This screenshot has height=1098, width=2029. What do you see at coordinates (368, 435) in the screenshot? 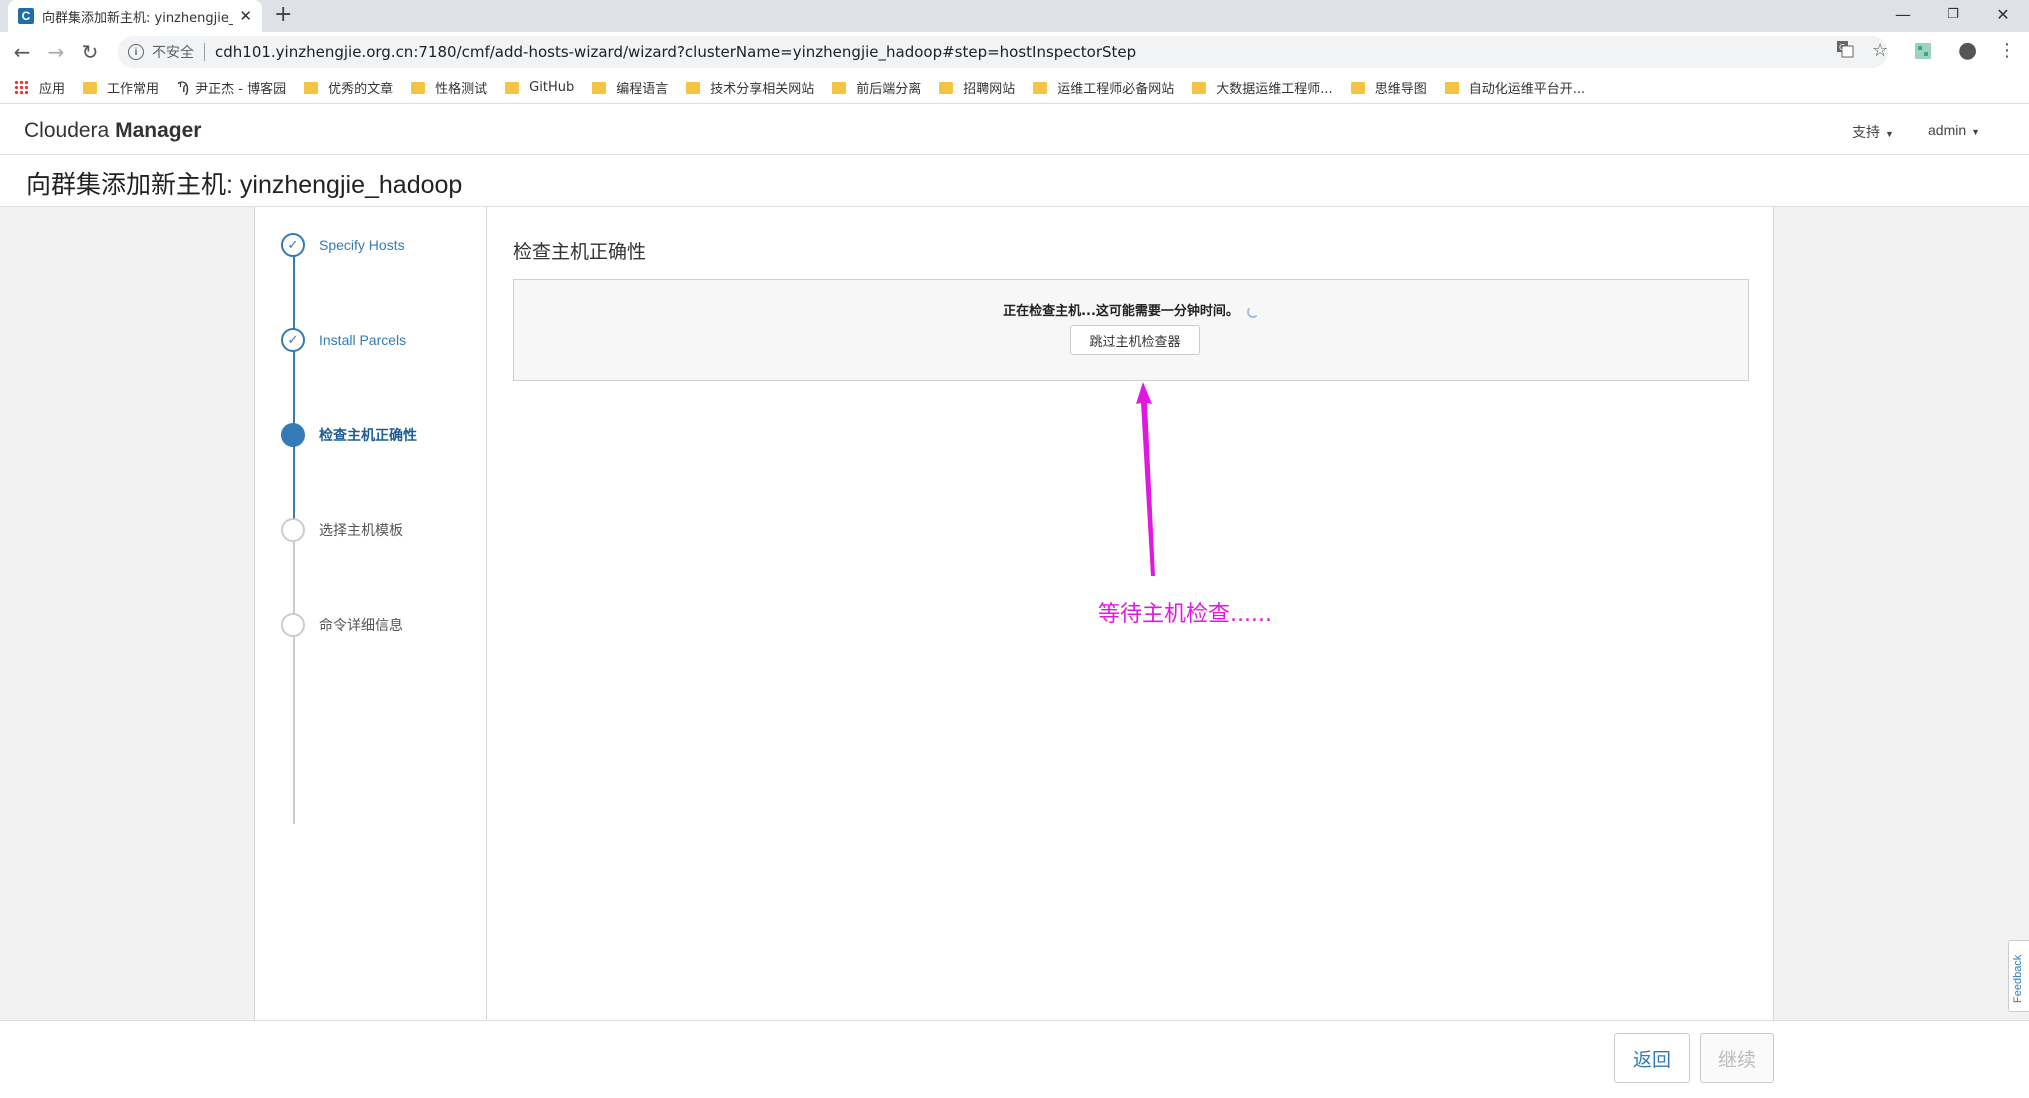
I see `step-label: 检查主机正确性` at bounding box center [368, 435].